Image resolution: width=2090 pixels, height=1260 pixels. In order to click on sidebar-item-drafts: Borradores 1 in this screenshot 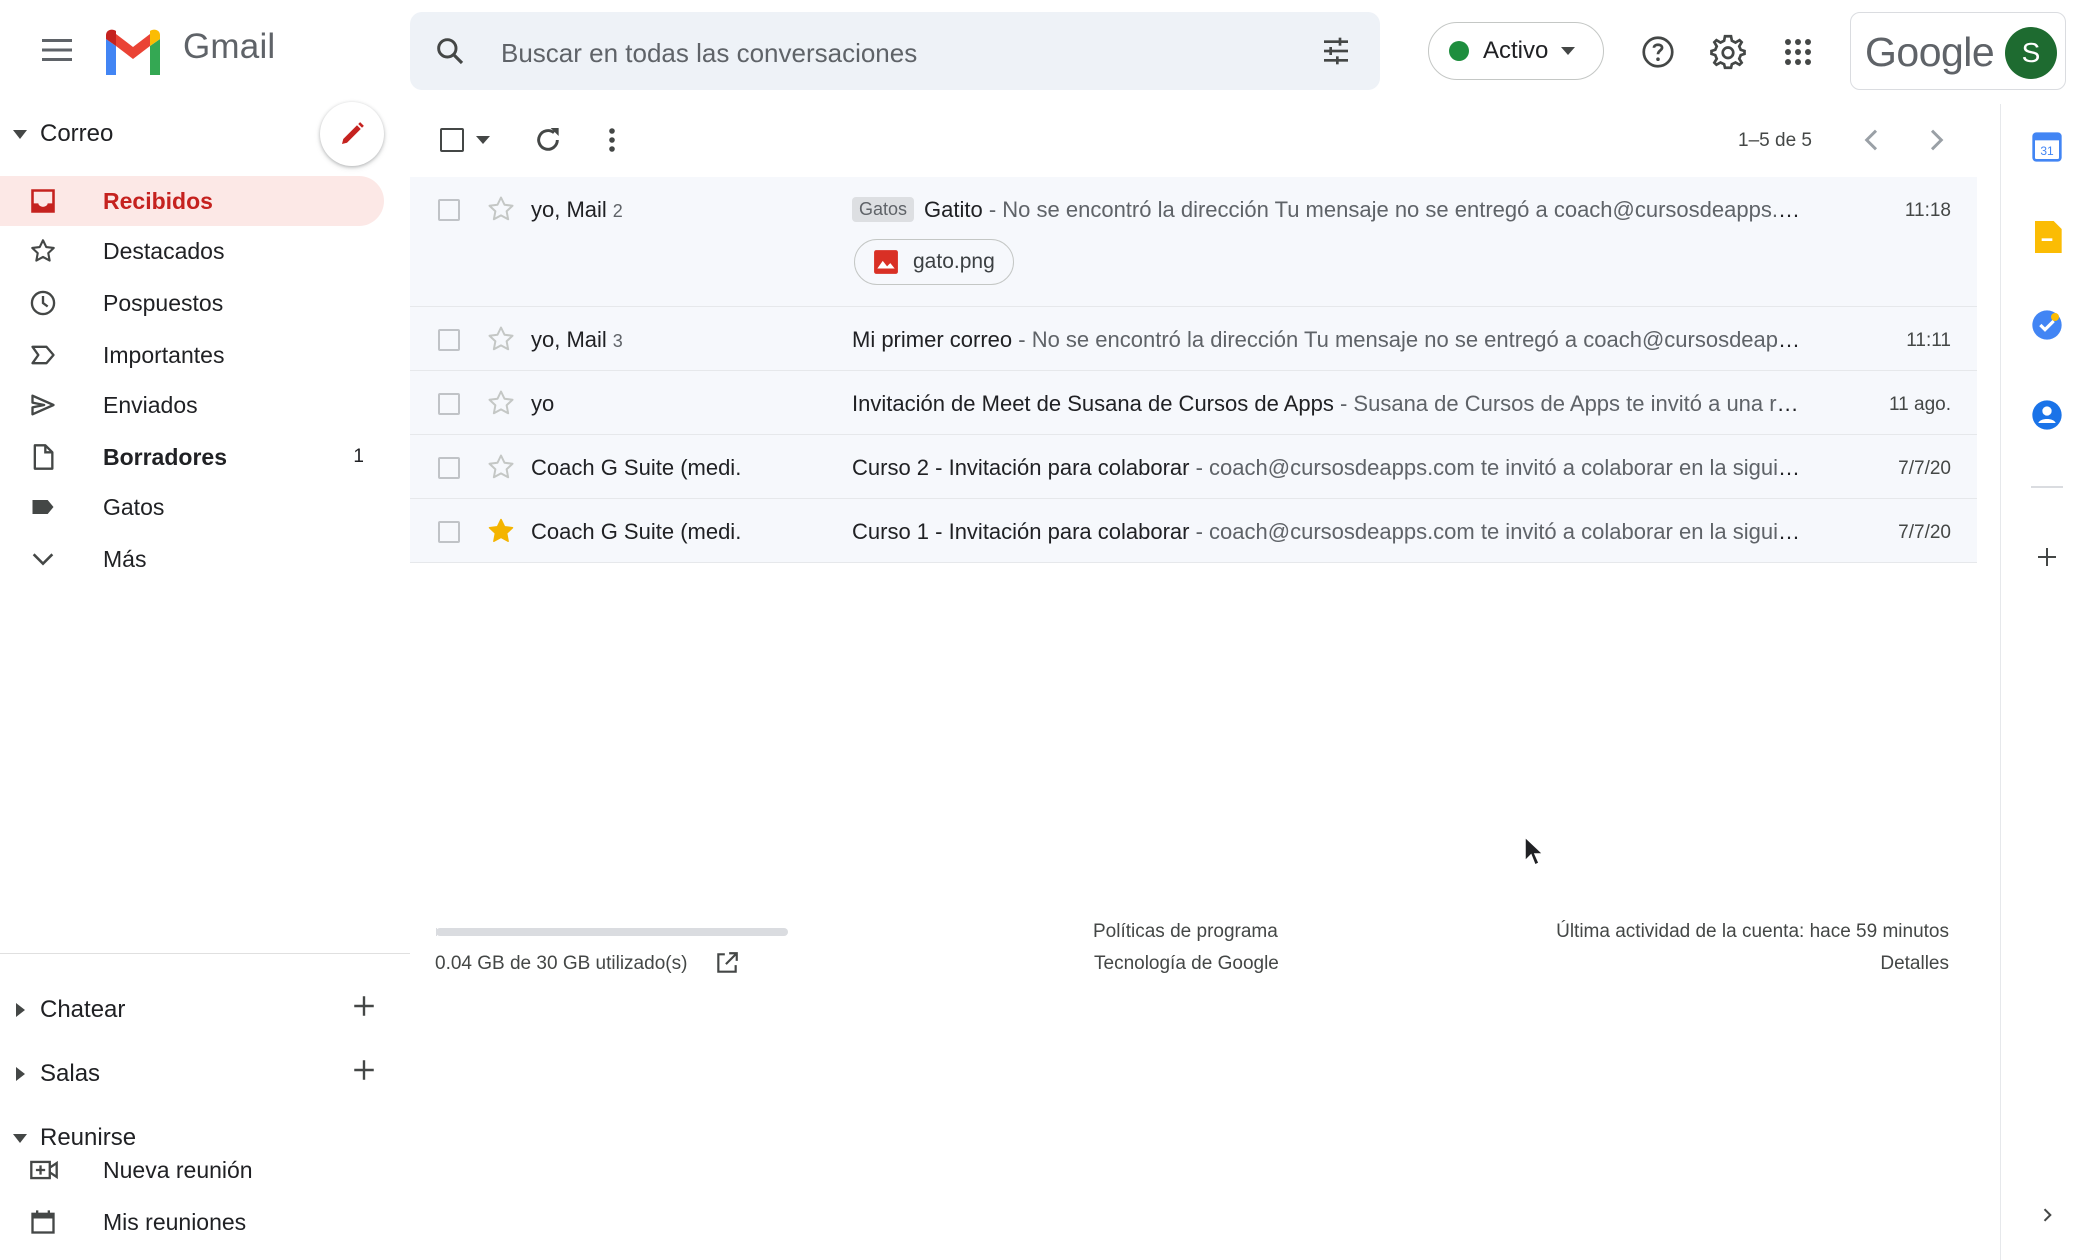, I will do `click(192, 457)`.